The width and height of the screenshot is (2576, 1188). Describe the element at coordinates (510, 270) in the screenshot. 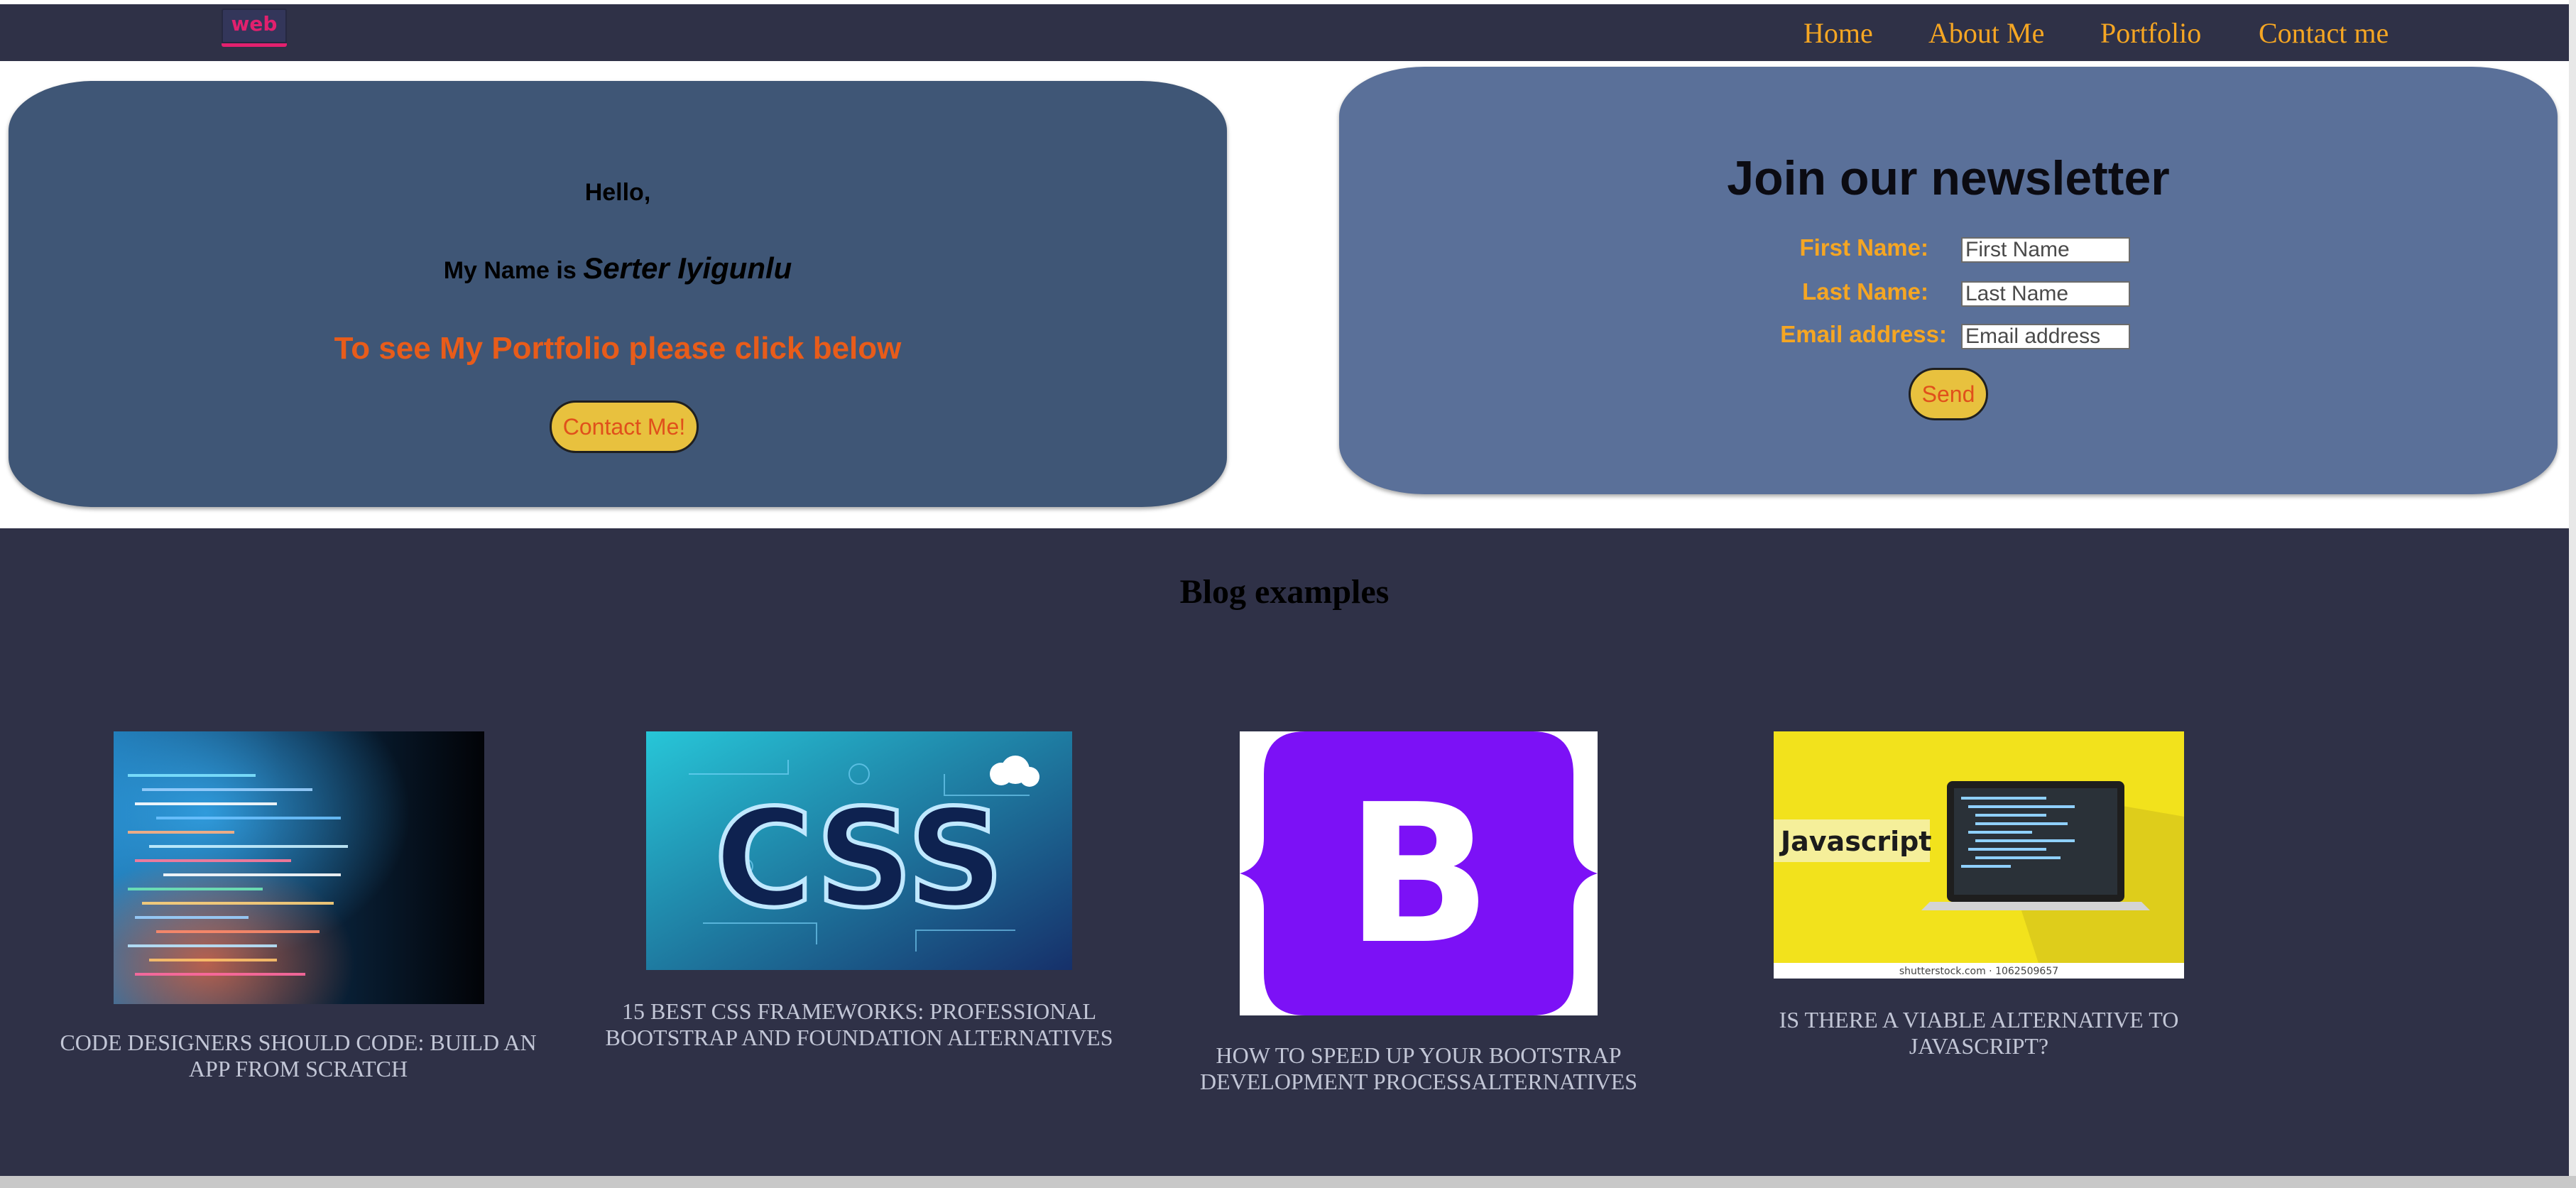

I see `hero-name-prefix: My Name is` at that location.